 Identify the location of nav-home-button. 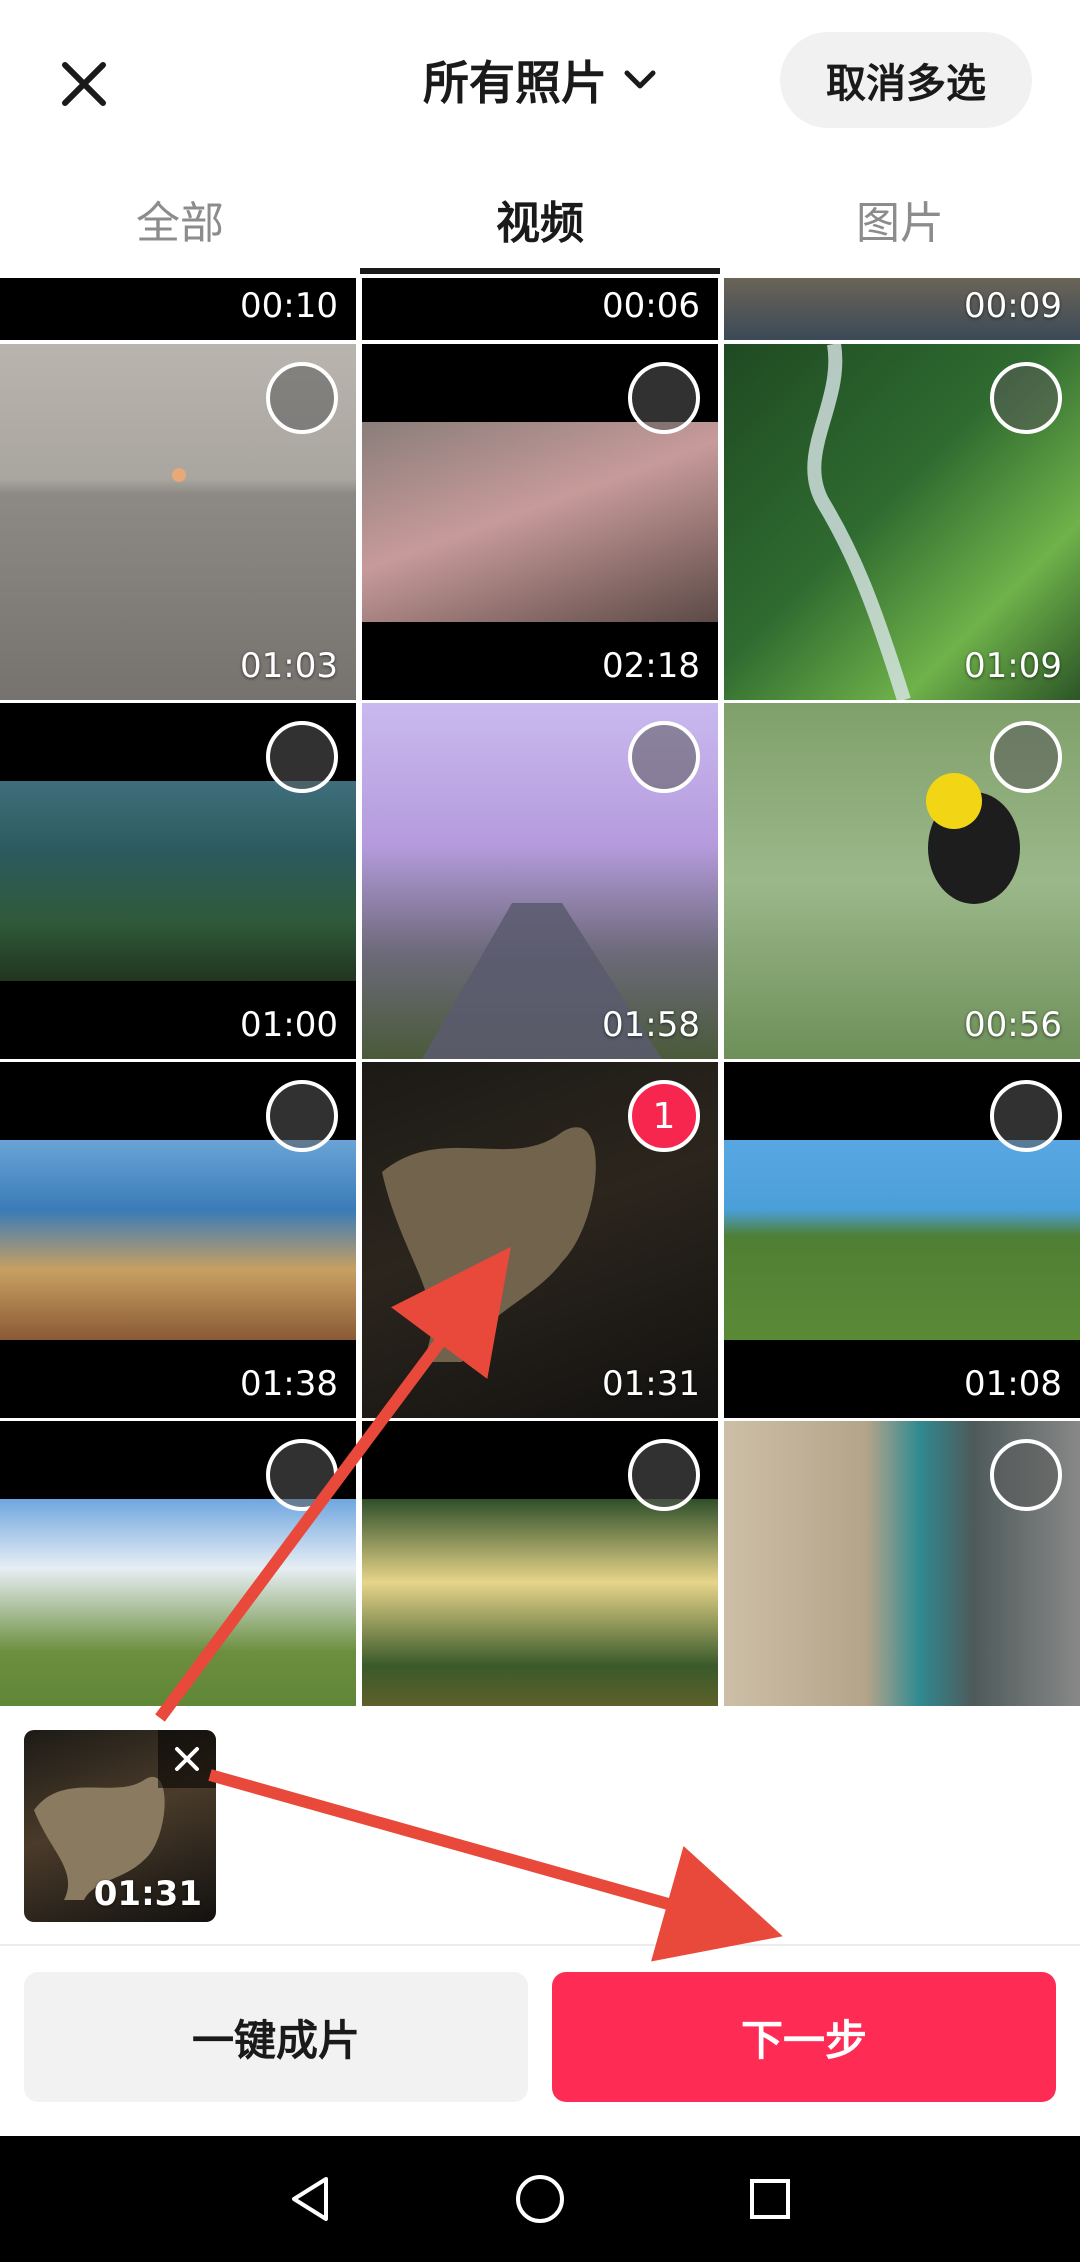
(540, 2199).